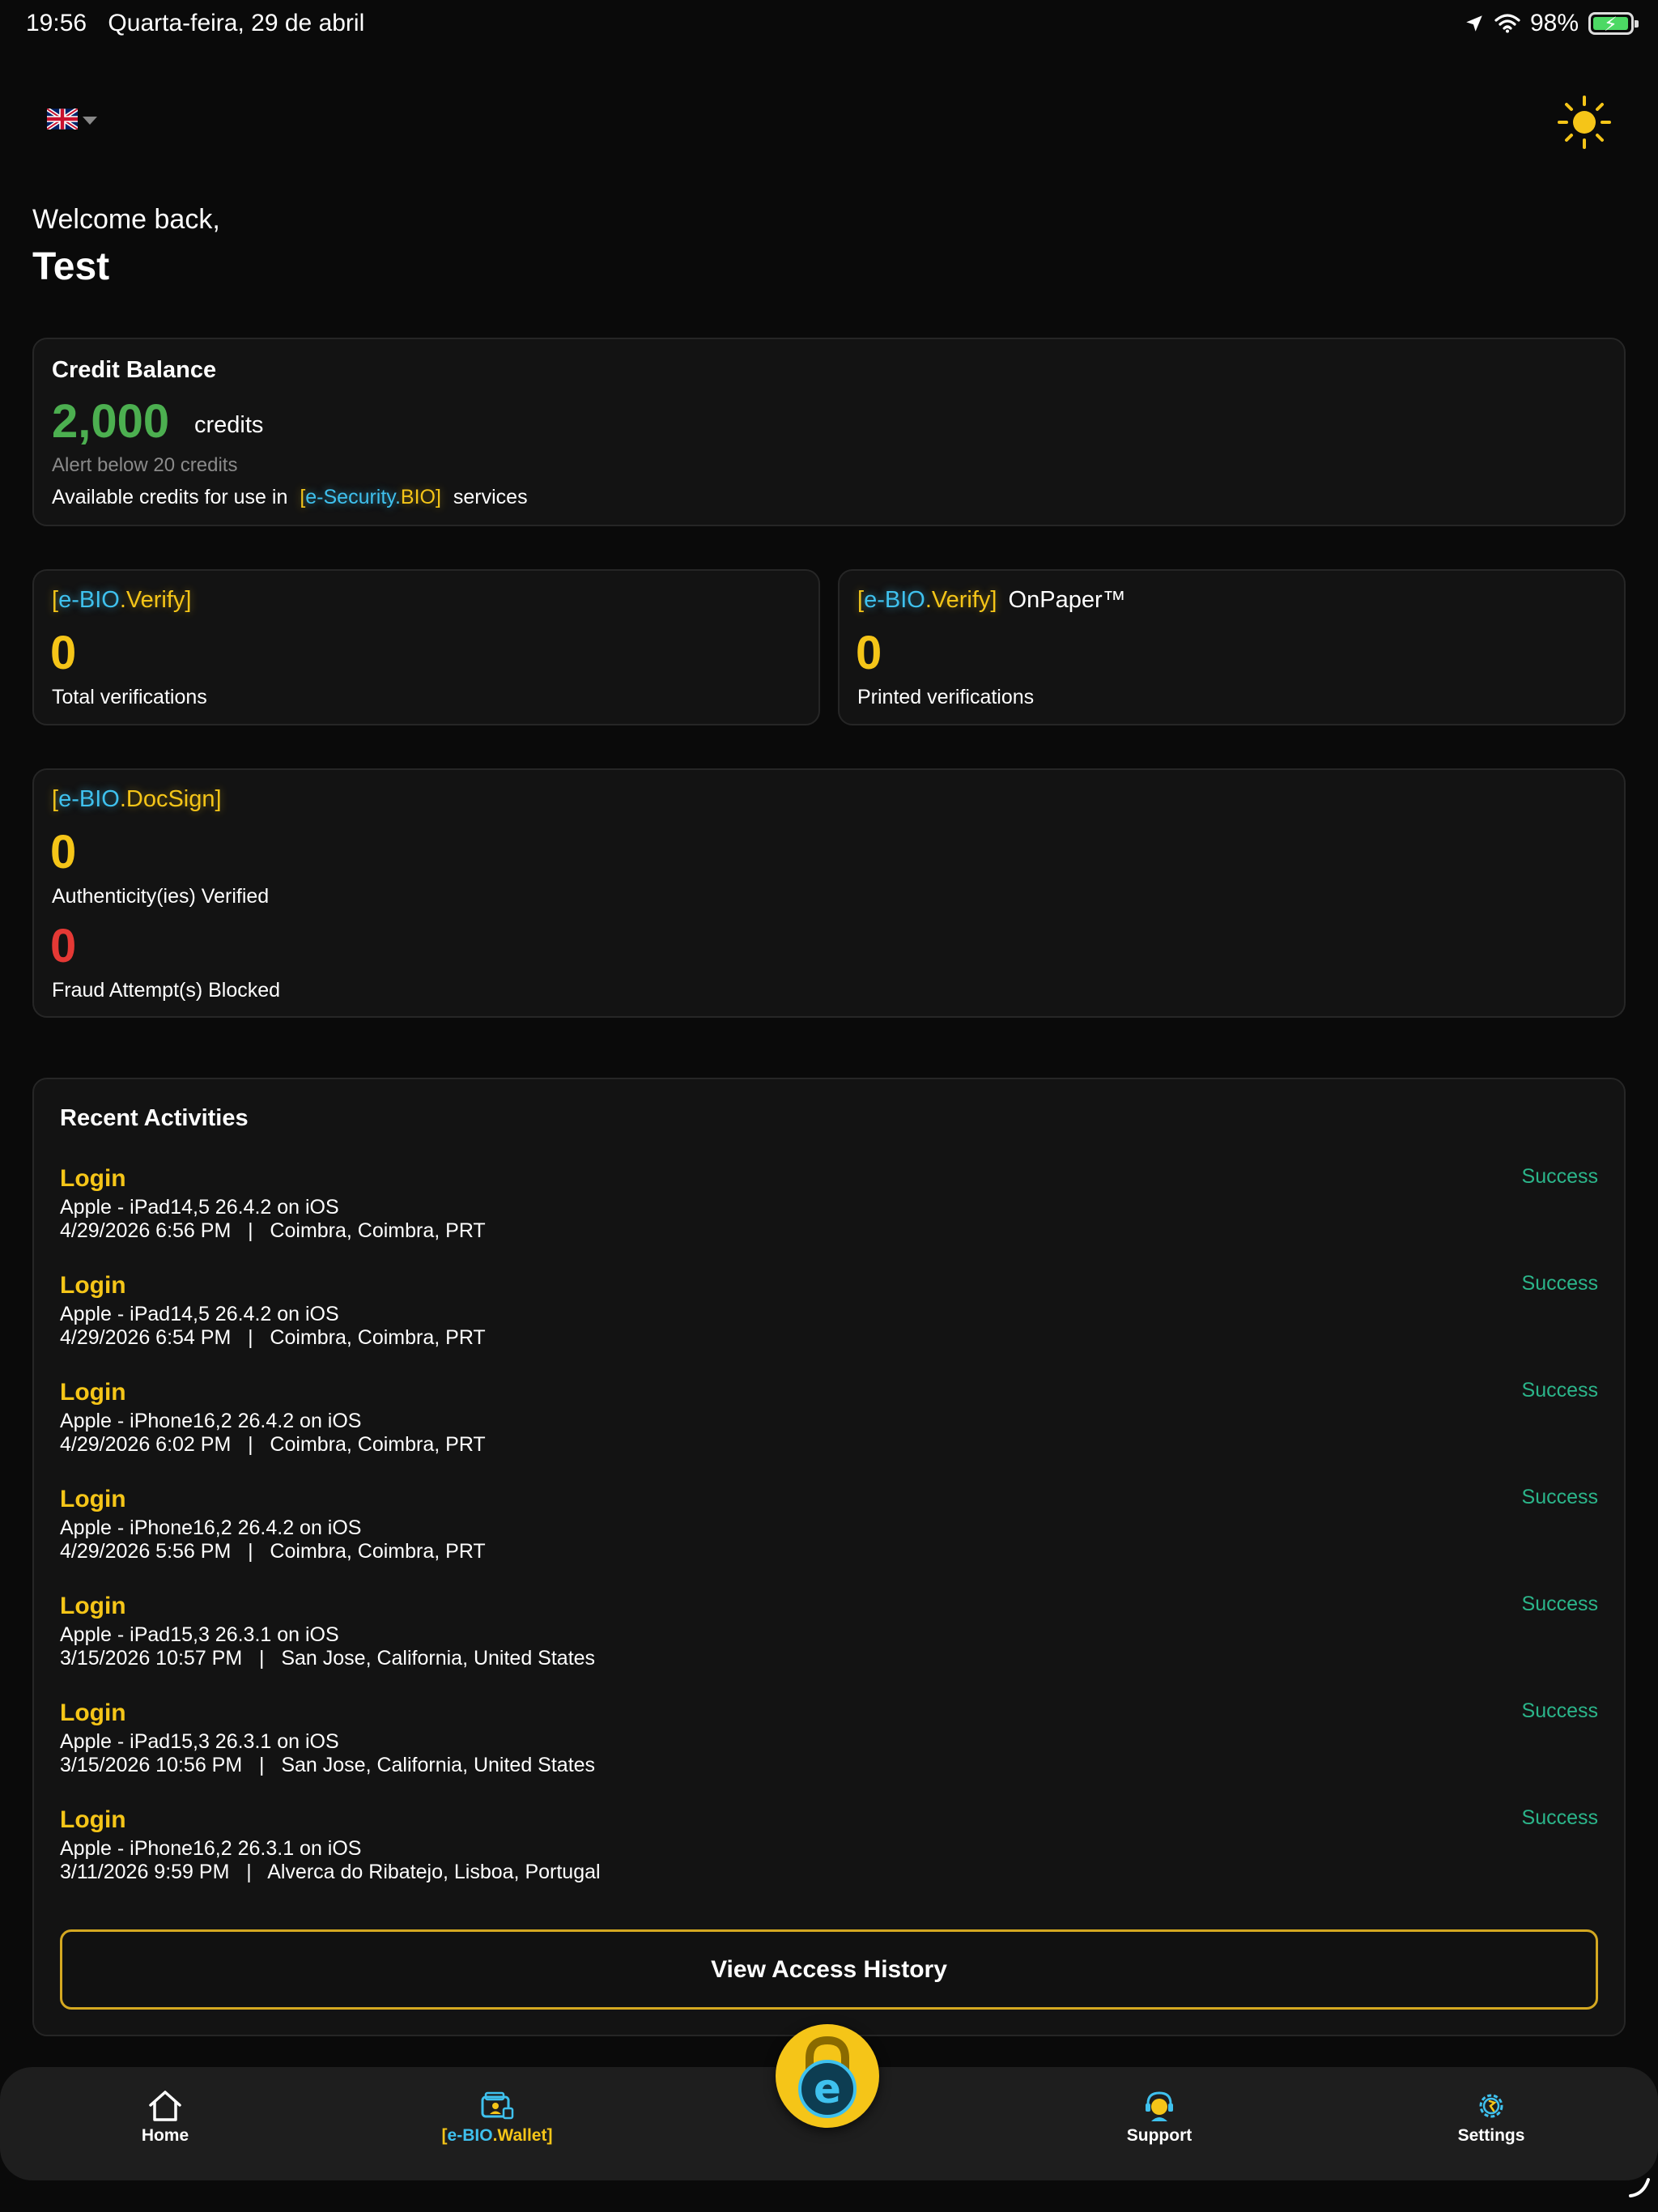  I want to click on home-indicator-icon, so click(1639, 2187).